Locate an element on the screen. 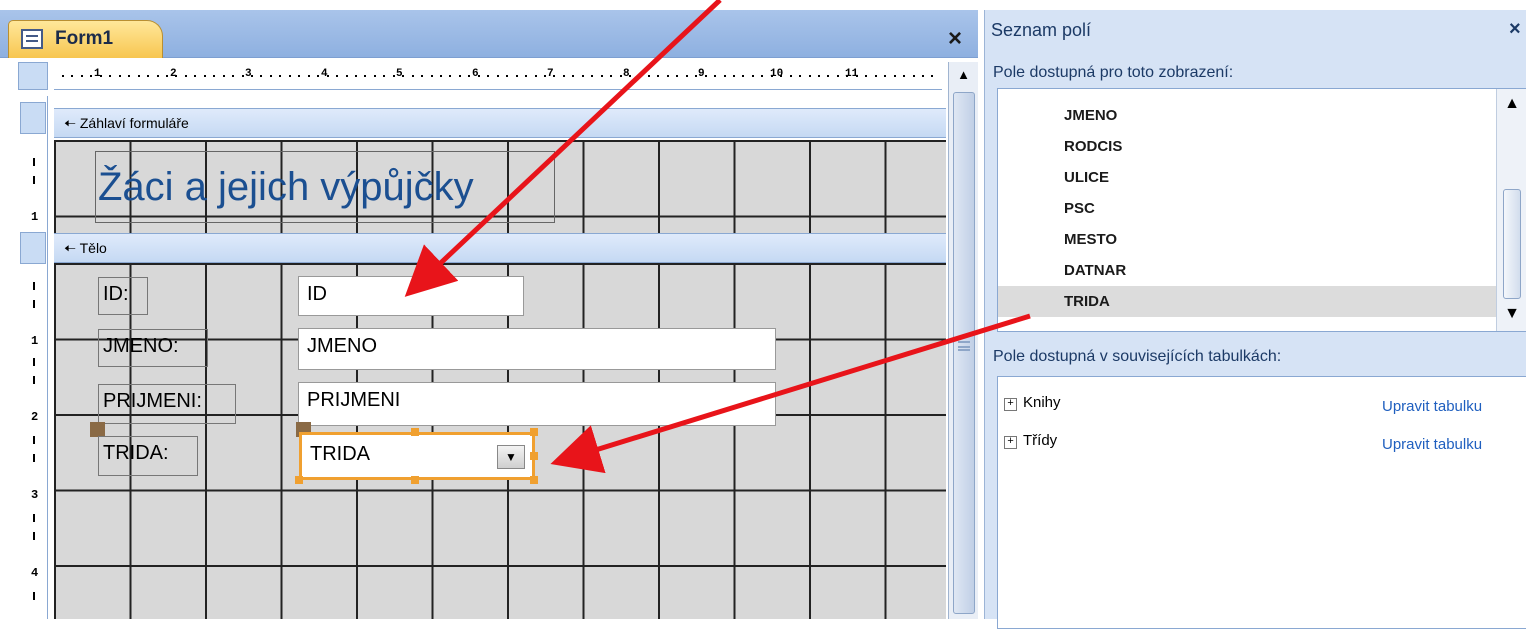  ruler-number: 8 is located at coordinates (626, 74).